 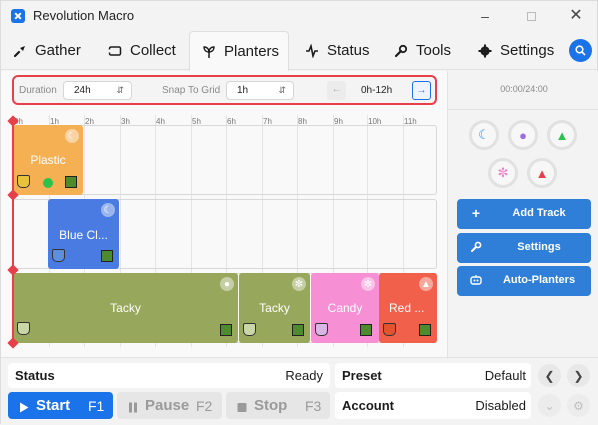 What do you see at coordinates (368, 405) in the screenshot?
I see `account-title: Account` at bounding box center [368, 405].